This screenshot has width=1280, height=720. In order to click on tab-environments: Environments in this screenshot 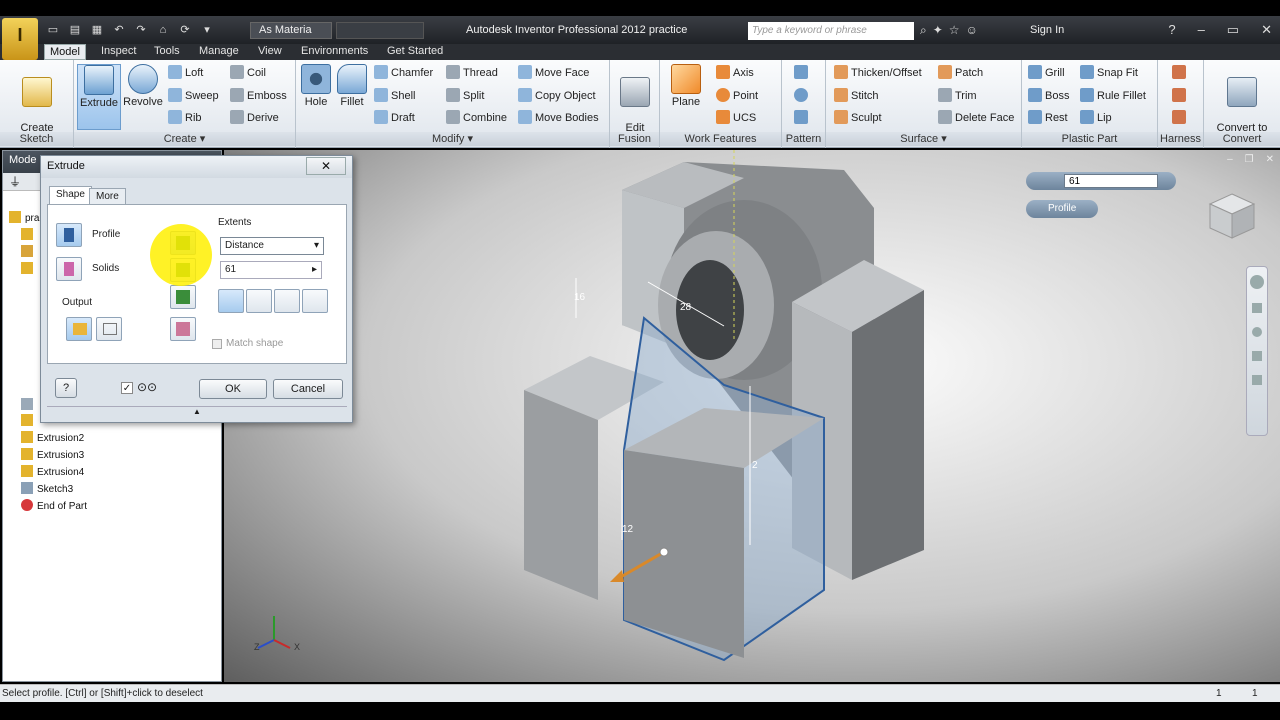, I will do `click(334, 52)`.